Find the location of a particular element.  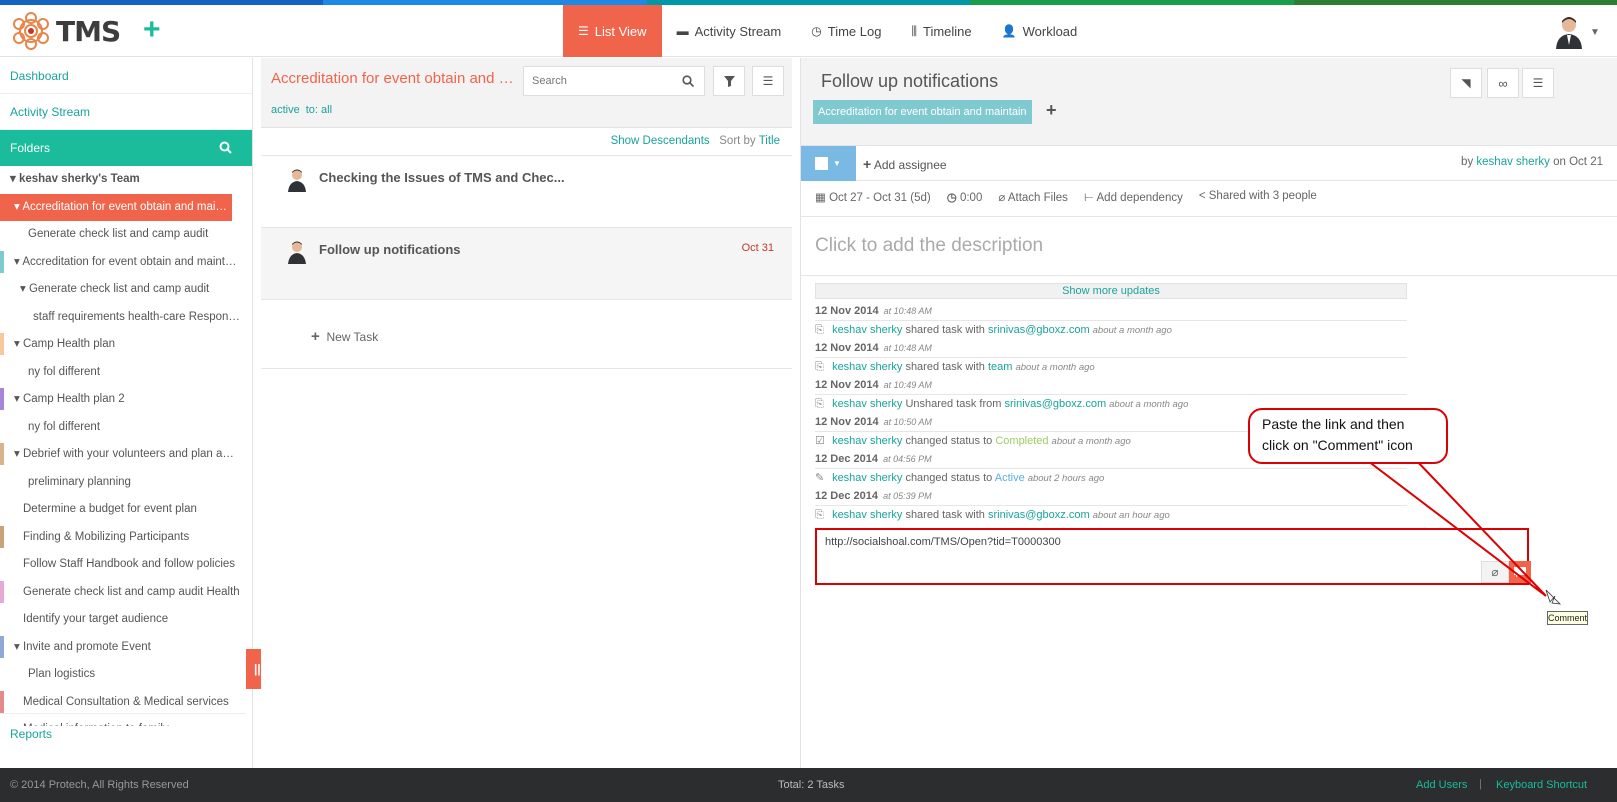

tab-activity-stream: ▬ Activity Stream is located at coordinates (729, 31).